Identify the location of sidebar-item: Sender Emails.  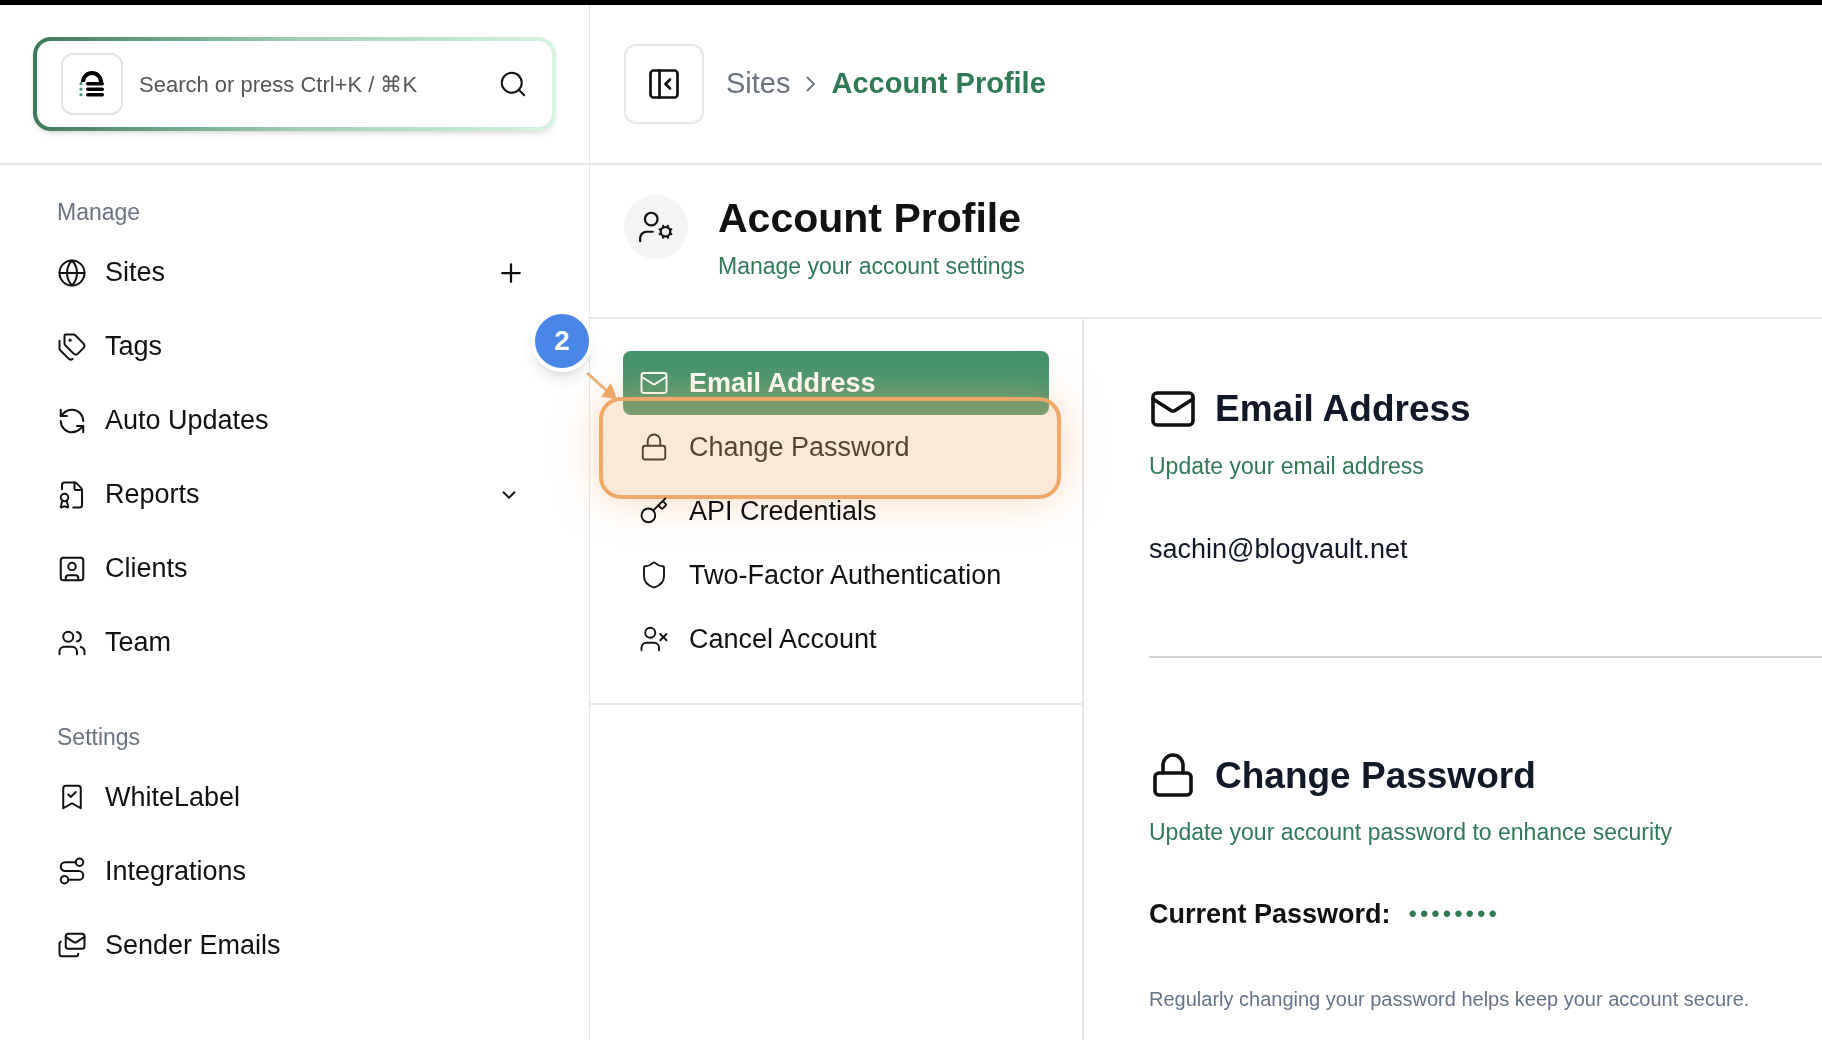
(294, 945).